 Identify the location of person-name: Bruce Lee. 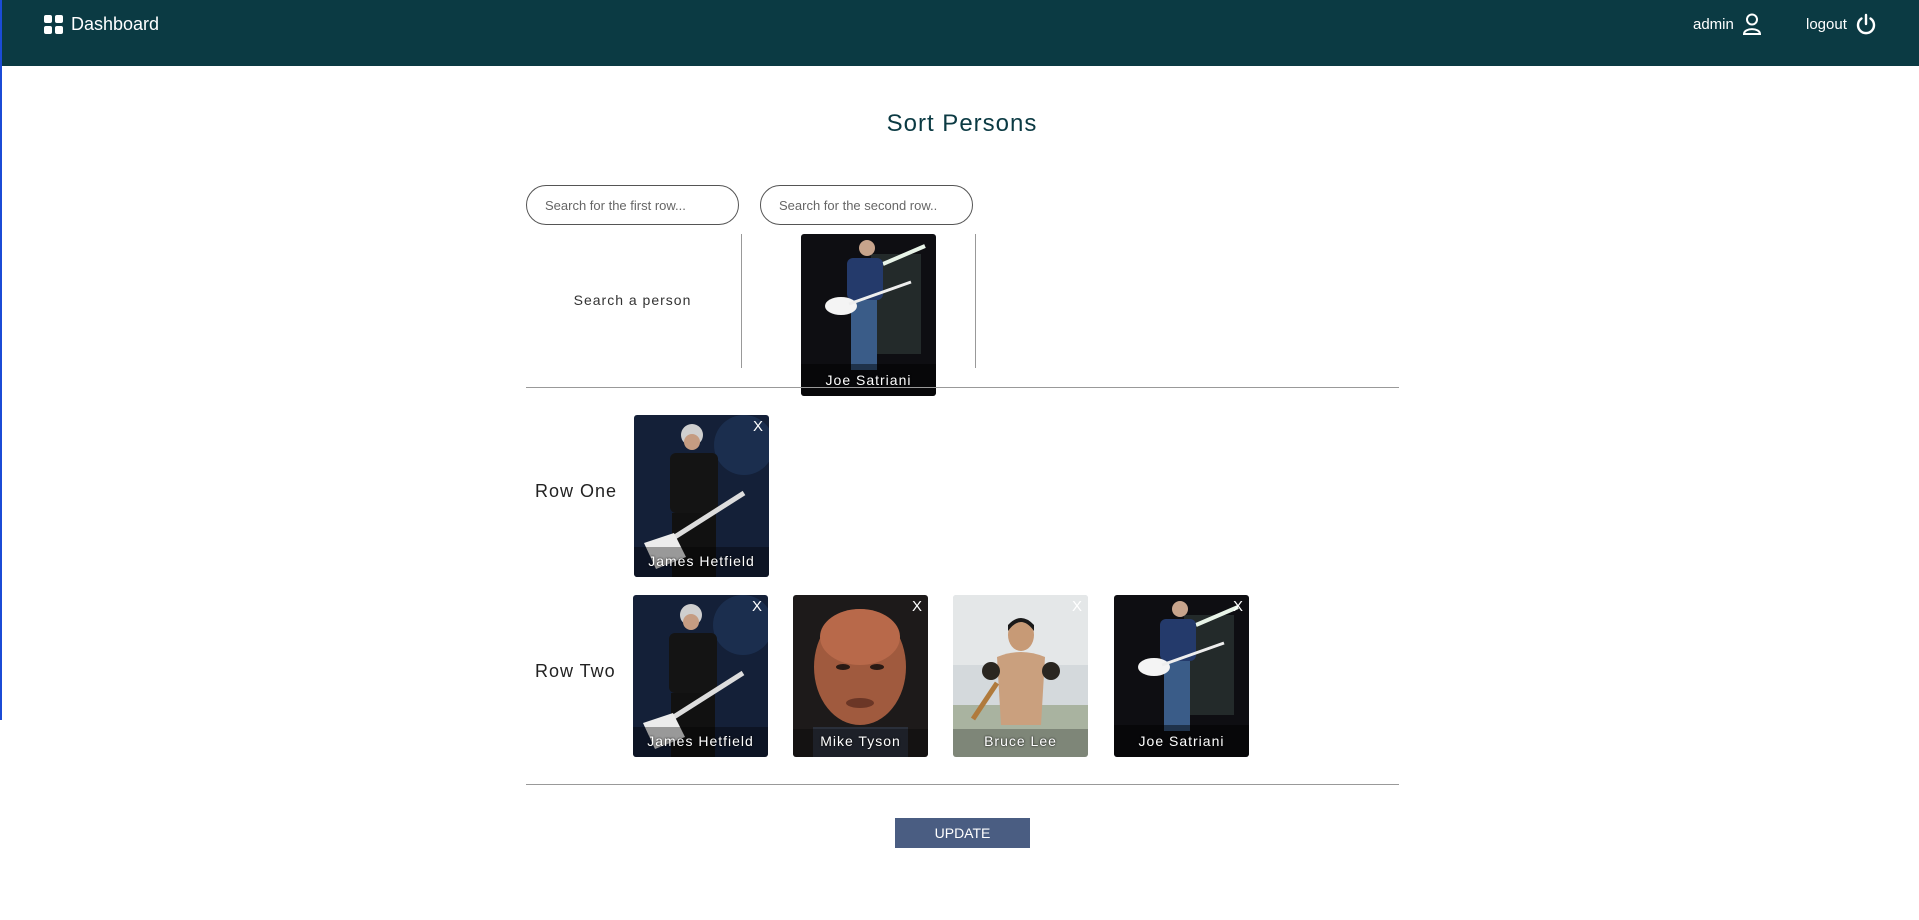
(1020, 741).